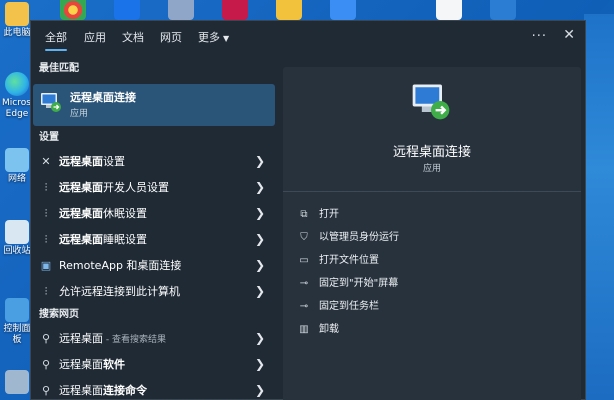  I want to click on settings-item-label: 远程桌面睡眠设置, so click(103, 240).